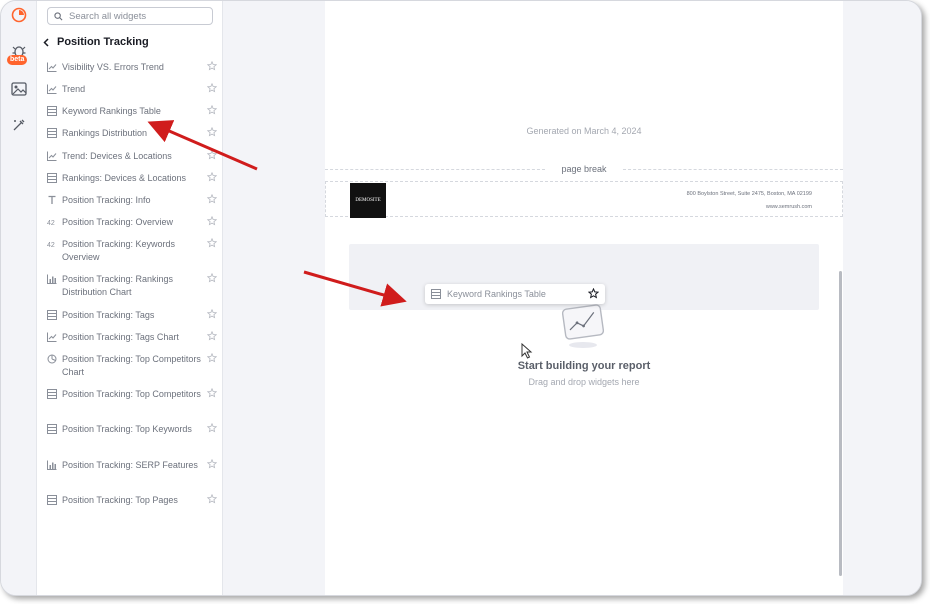  Describe the element at coordinates (58, 15) in the screenshot. I see `search-icon` at that location.